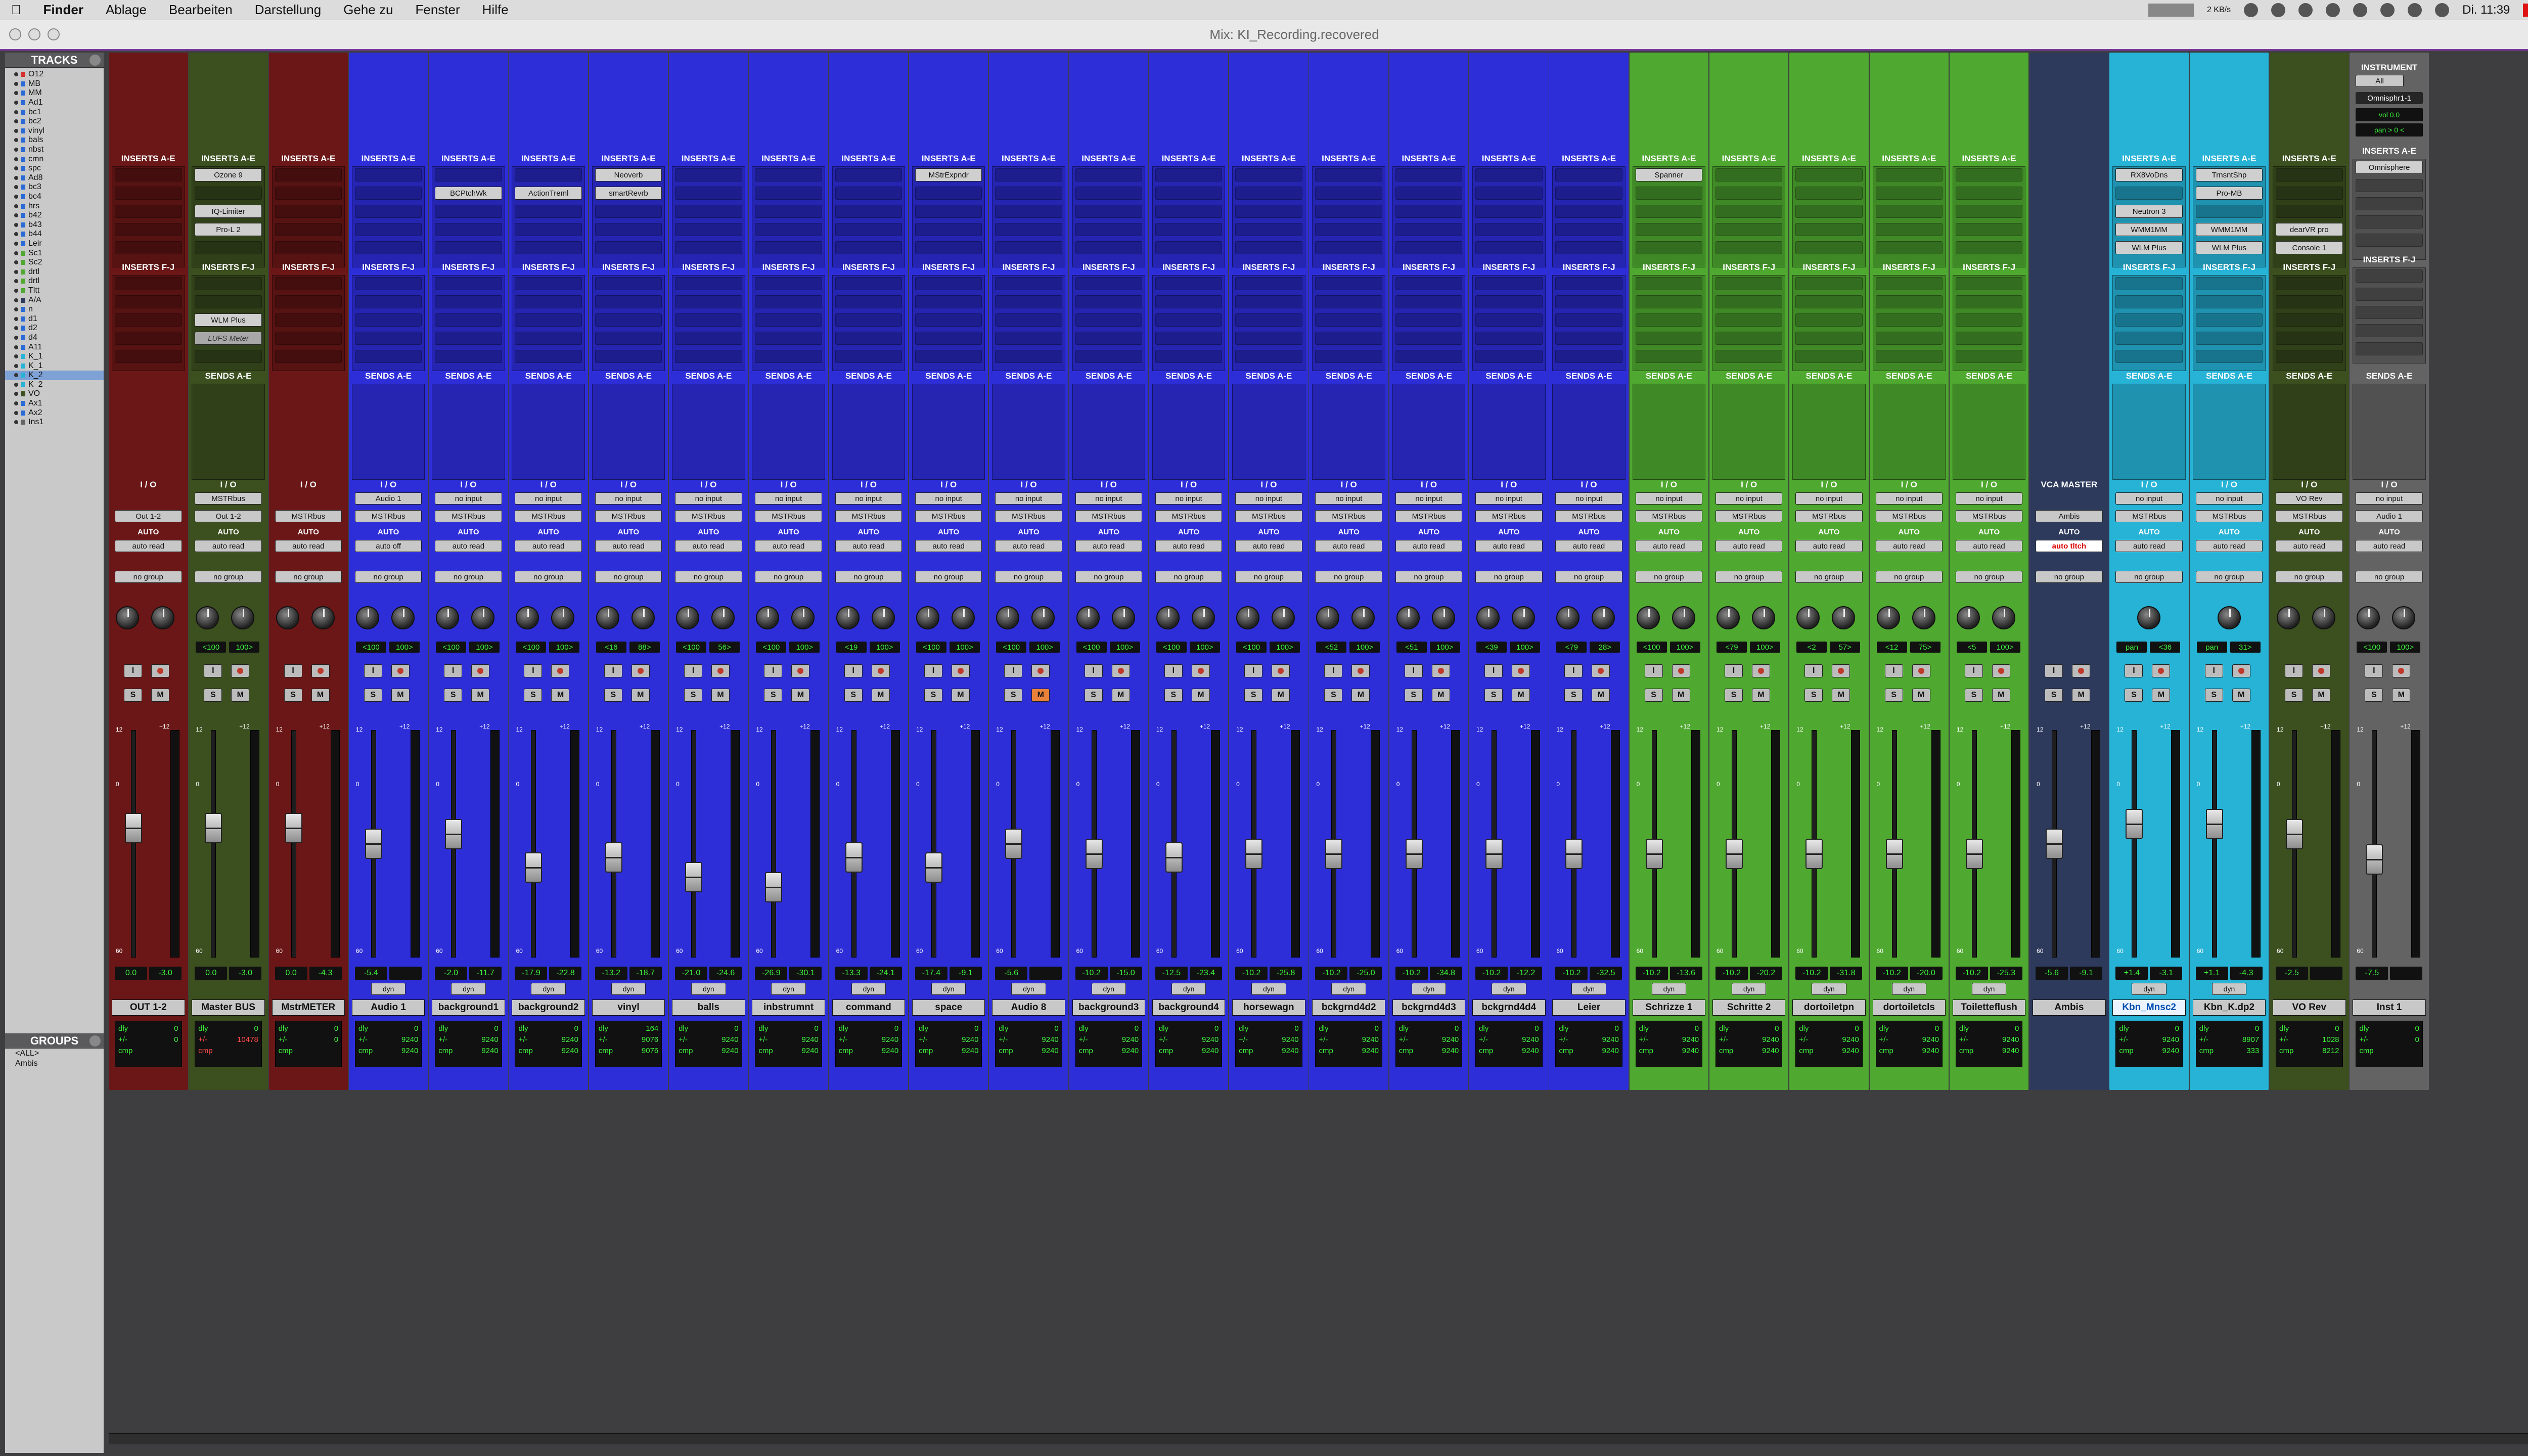  Describe the element at coordinates (1029, 1007) in the screenshot. I see `track-name: Audio 8` at that location.